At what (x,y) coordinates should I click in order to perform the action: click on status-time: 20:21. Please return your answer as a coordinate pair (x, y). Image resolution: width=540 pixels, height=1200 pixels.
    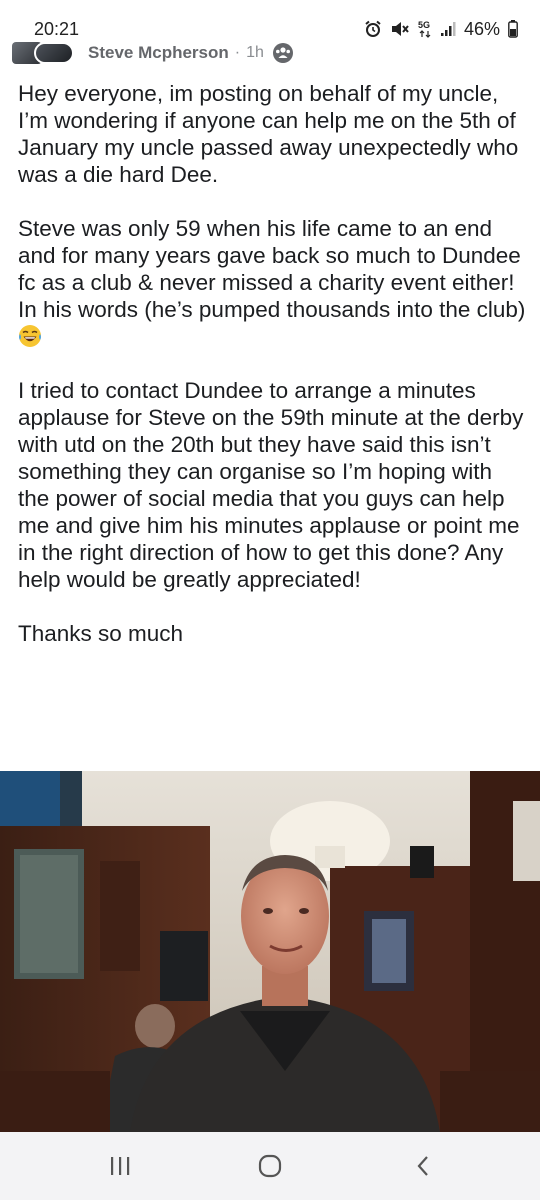
    Looking at the image, I should click on (57, 29).